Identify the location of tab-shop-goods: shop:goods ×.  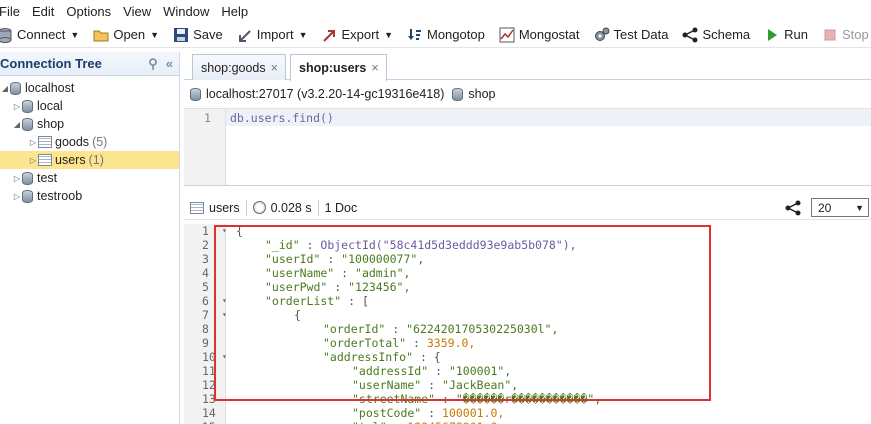
(239, 67).